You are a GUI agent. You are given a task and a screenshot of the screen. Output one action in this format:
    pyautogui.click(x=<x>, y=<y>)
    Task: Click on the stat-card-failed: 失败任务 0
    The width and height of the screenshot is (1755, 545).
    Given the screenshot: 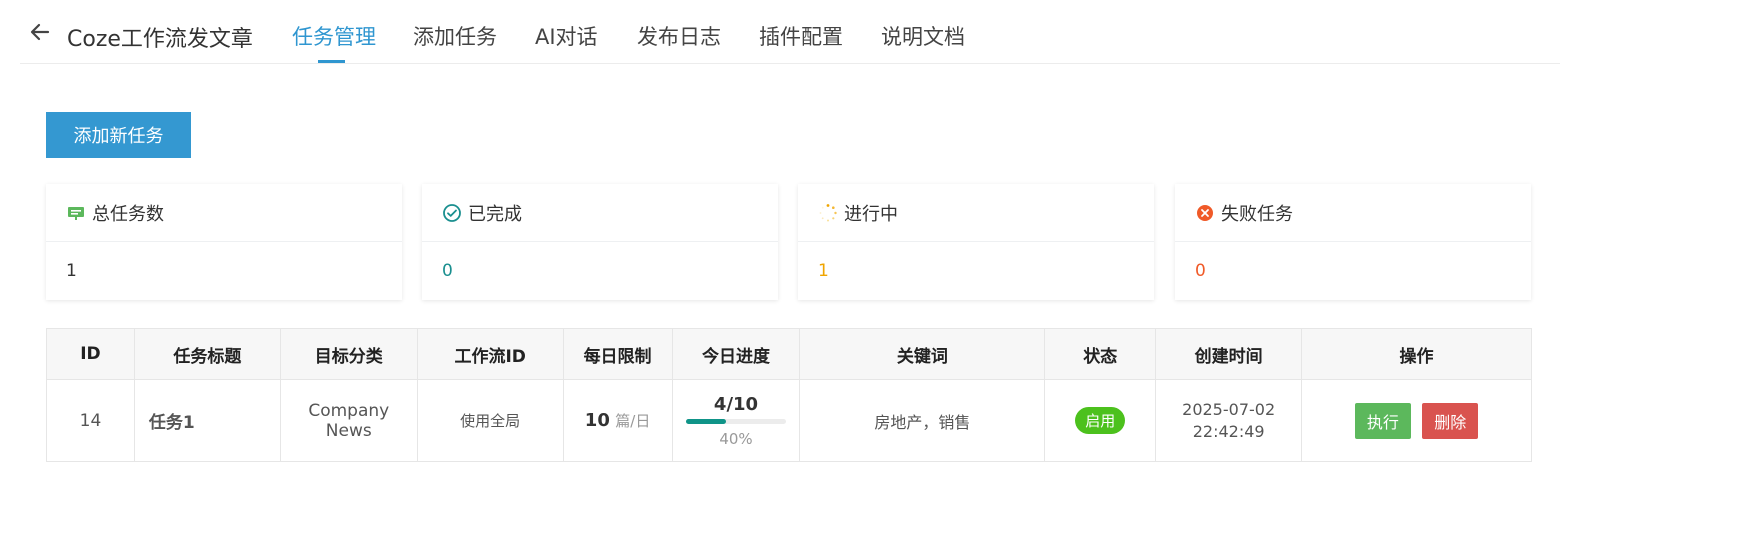 What is the action you would take?
    pyautogui.click(x=1353, y=242)
    